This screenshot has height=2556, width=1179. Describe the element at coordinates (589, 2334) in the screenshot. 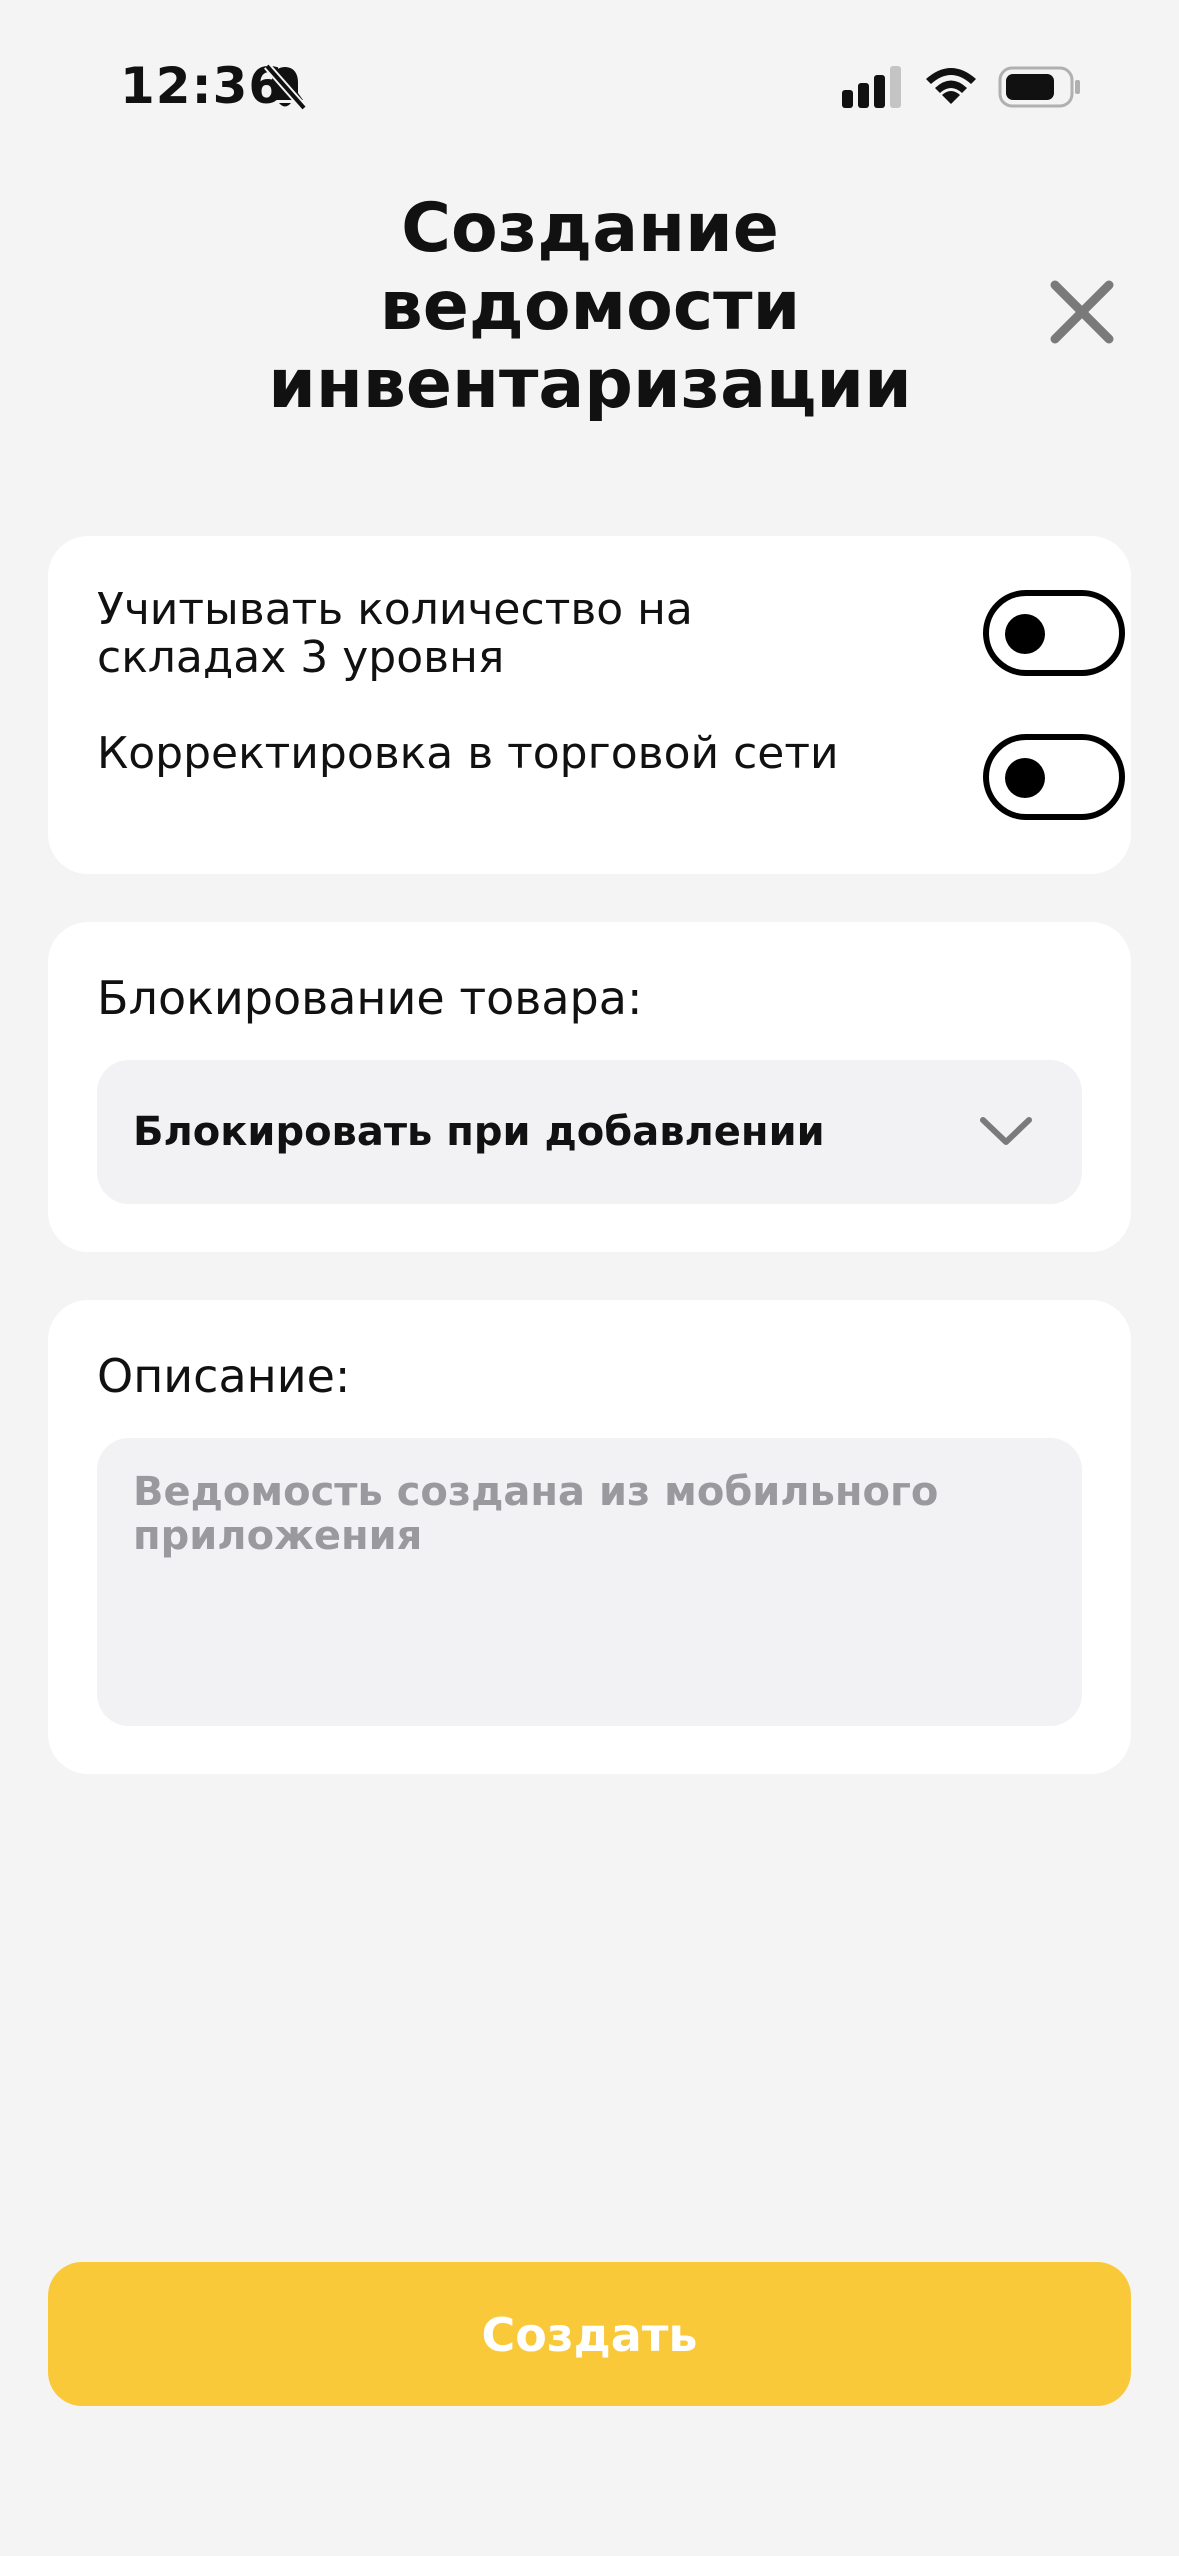

I see `create-button: Создать` at that location.